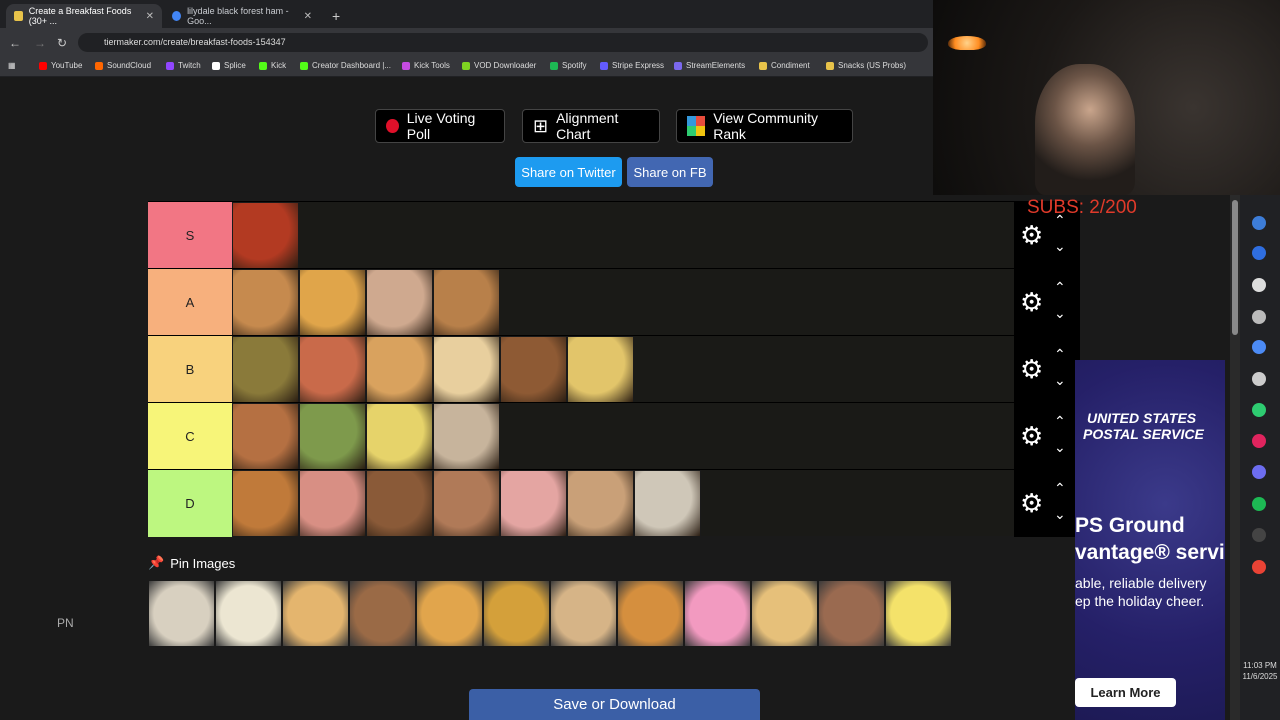 Image resolution: width=1280 pixels, height=720 pixels. What do you see at coordinates (866, 65) in the screenshot?
I see `bookmark-snacks: Snacks (US Probs)` at bounding box center [866, 65].